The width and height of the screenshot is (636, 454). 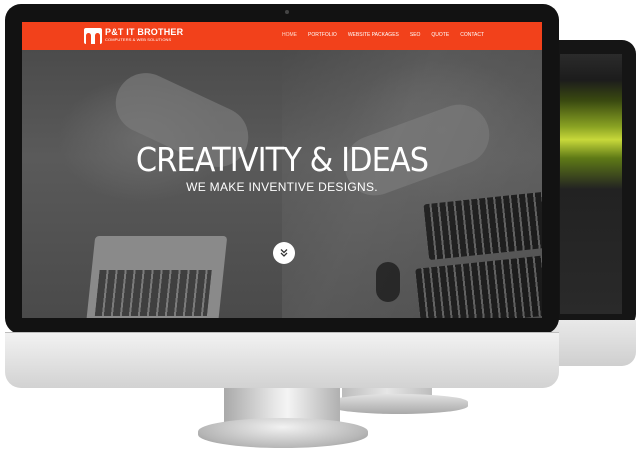 I want to click on nav-item-quote: QUOTE, so click(x=440, y=35).